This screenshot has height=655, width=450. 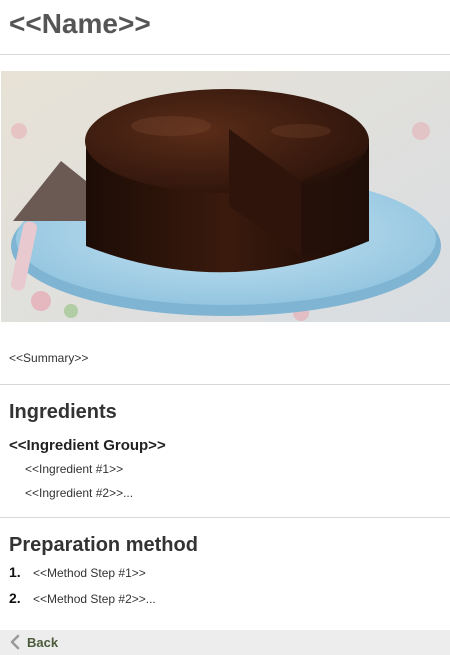 I want to click on ingredient-item: <<Ingredient #1>>, so click(x=74, y=469).